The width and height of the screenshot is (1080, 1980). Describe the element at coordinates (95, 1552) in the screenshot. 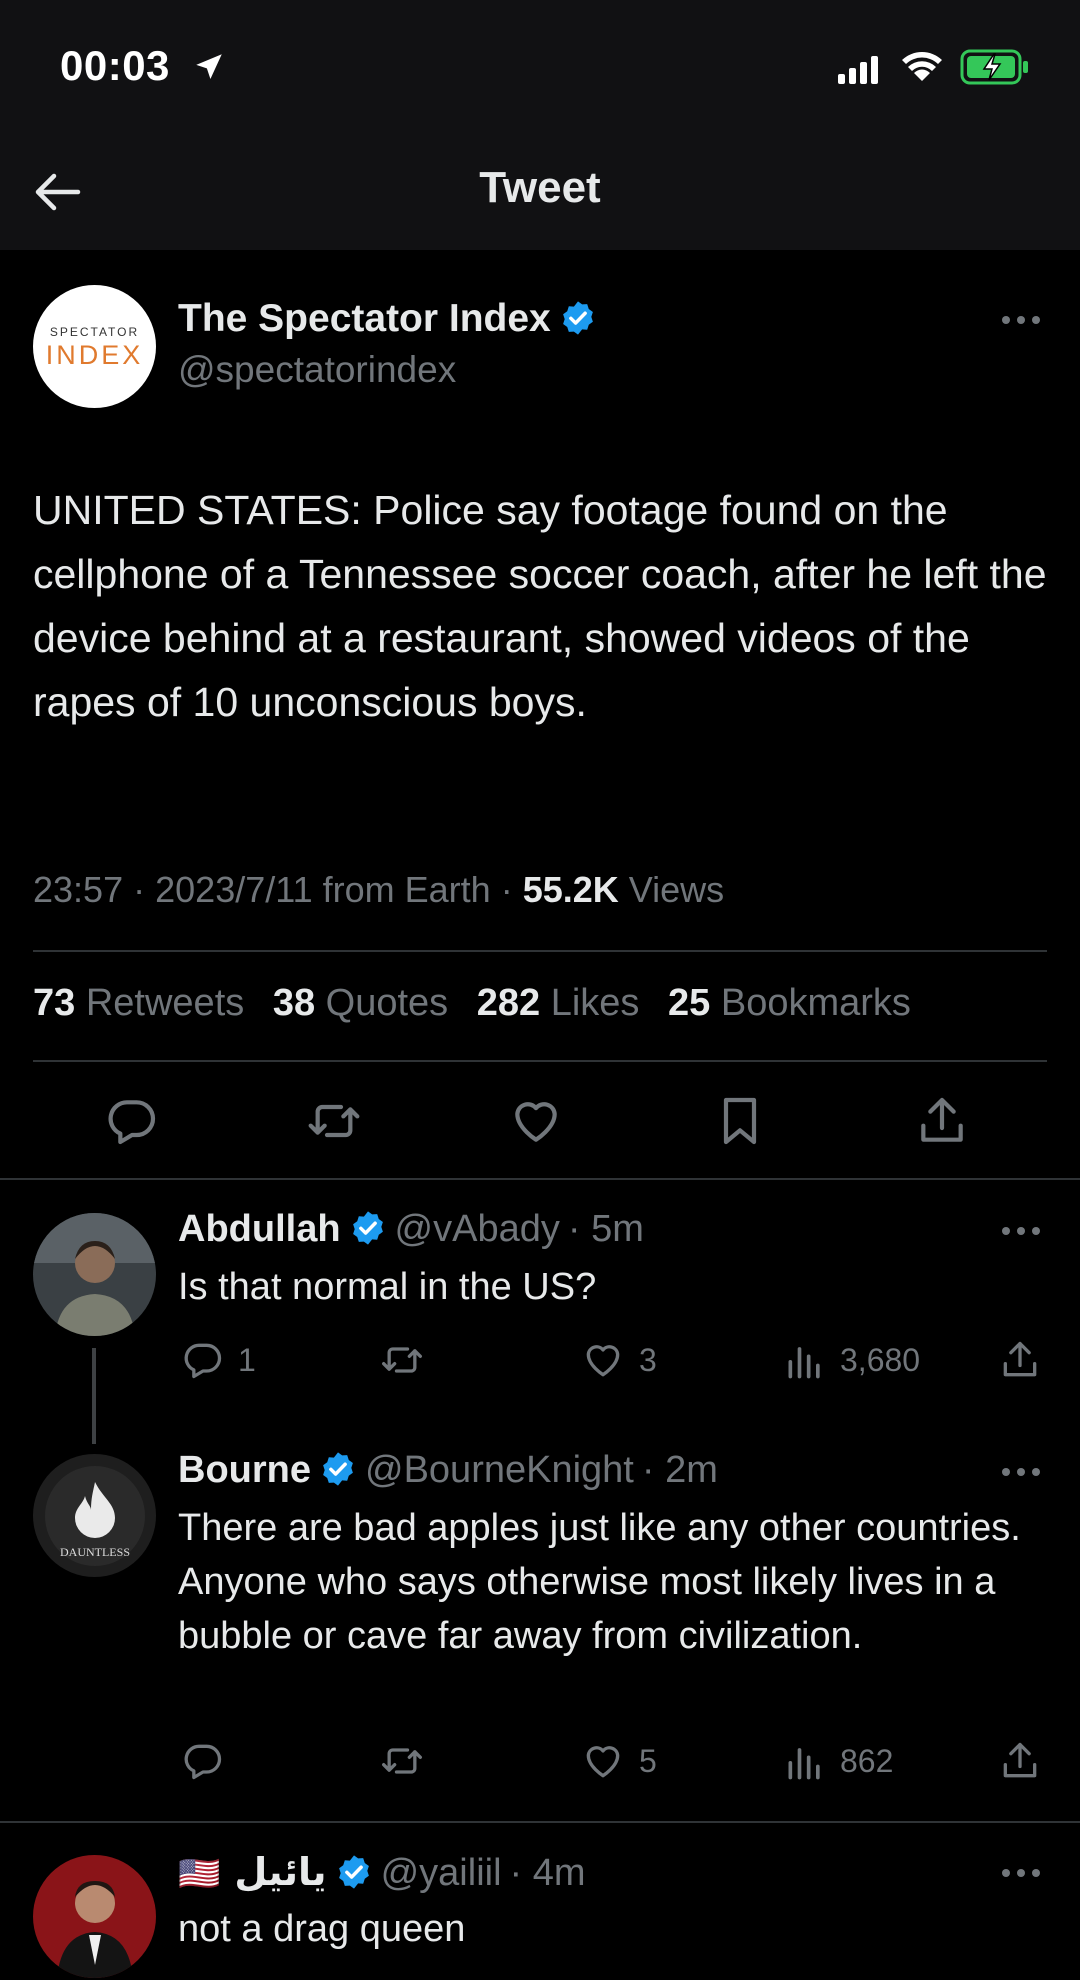

I see `reply-avatar-label: DAUNTLESS` at that location.